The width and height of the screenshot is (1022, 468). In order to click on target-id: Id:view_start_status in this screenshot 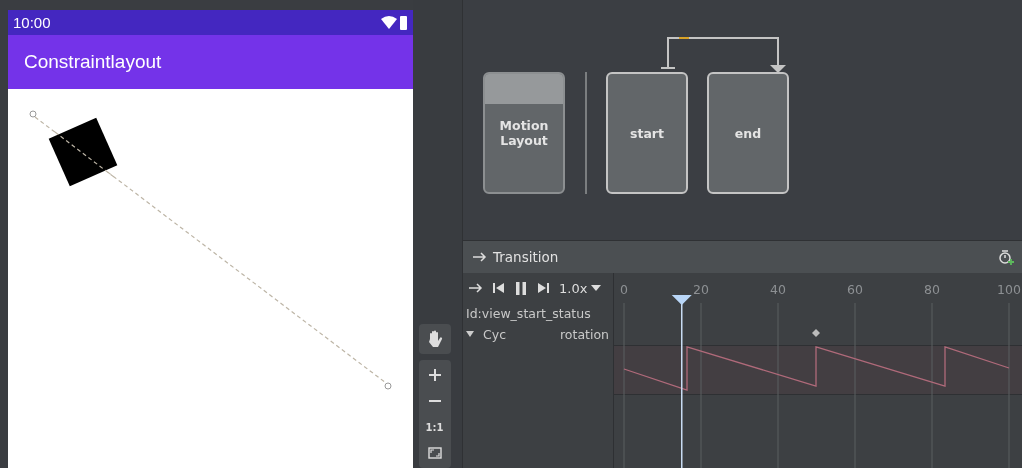, I will do `click(528, 313)`.